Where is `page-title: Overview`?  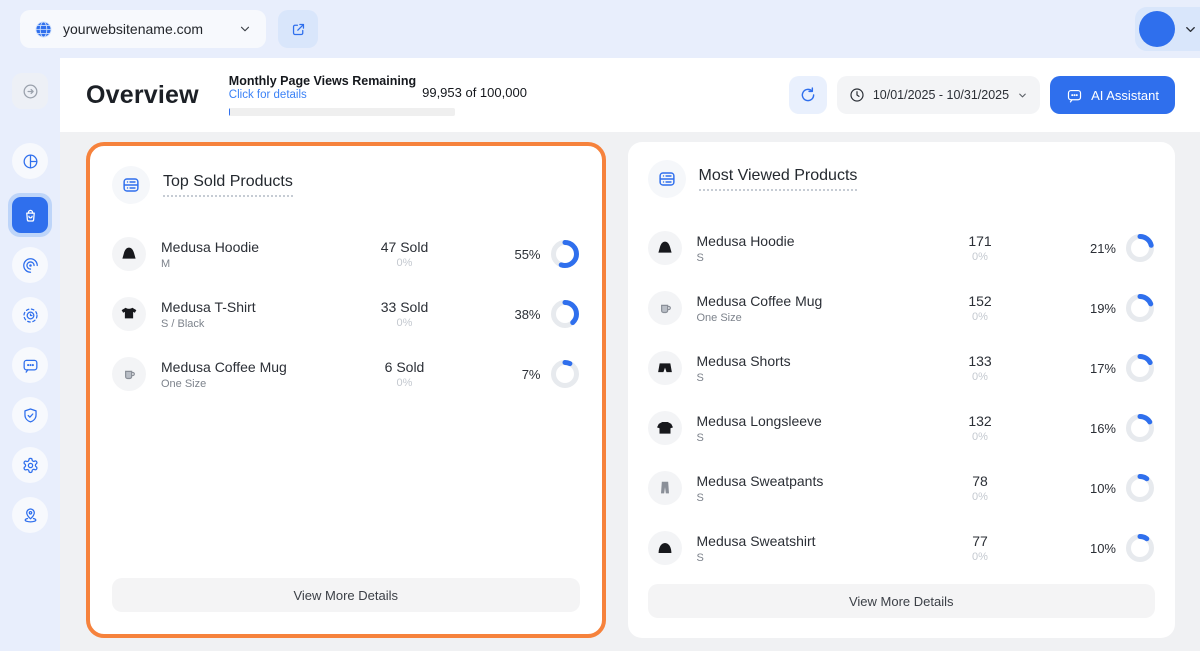
page-title: Overview is located at coordinates (142, 94).